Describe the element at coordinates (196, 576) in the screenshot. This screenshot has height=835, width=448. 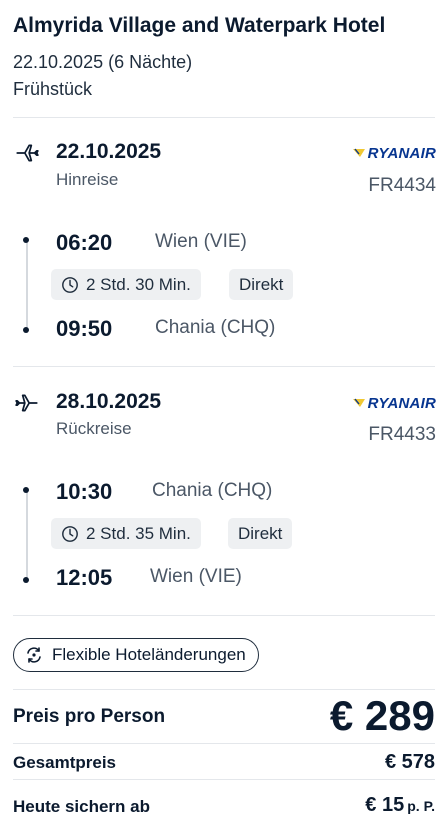
I see `return-arrive-city: Wien (VIE)` at that location.